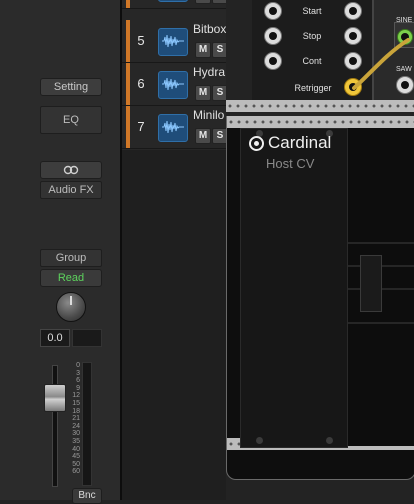 The image size is (414, 504). Describe the element at coordinates (76, 441) in the screenshot. I see `fader-scale-mark: 35` at that location.